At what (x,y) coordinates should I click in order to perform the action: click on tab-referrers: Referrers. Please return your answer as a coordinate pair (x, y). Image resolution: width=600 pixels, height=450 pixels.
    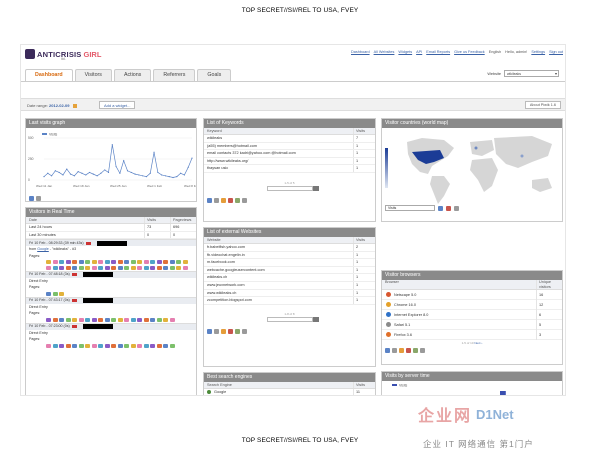
    Looking at the image, I should click on (174, 75).